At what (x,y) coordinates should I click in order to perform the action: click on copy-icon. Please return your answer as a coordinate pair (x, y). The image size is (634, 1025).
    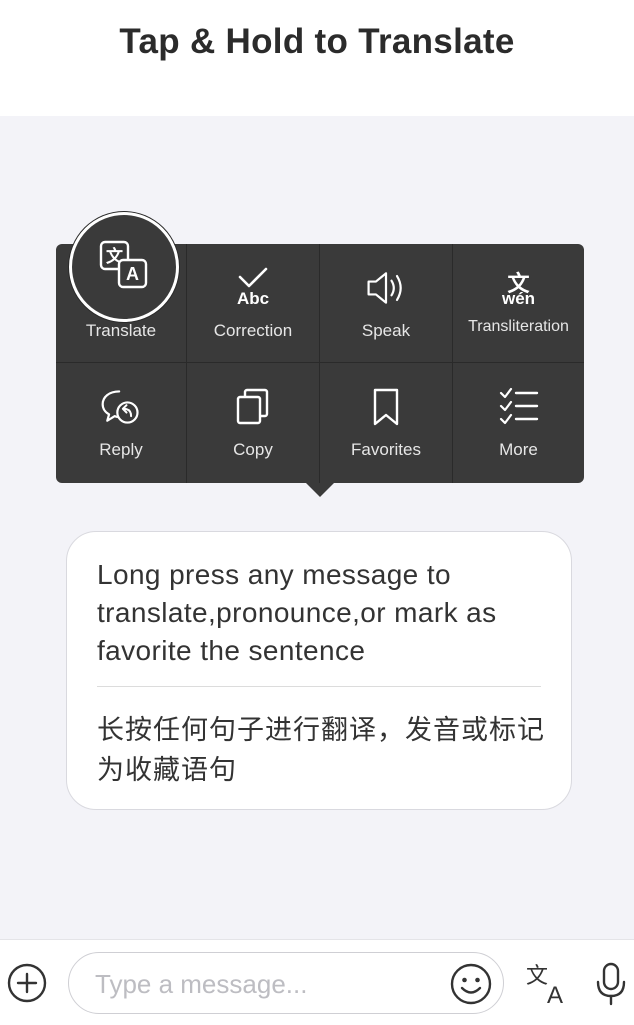
    Looking at the image, I should click on (253, 407).